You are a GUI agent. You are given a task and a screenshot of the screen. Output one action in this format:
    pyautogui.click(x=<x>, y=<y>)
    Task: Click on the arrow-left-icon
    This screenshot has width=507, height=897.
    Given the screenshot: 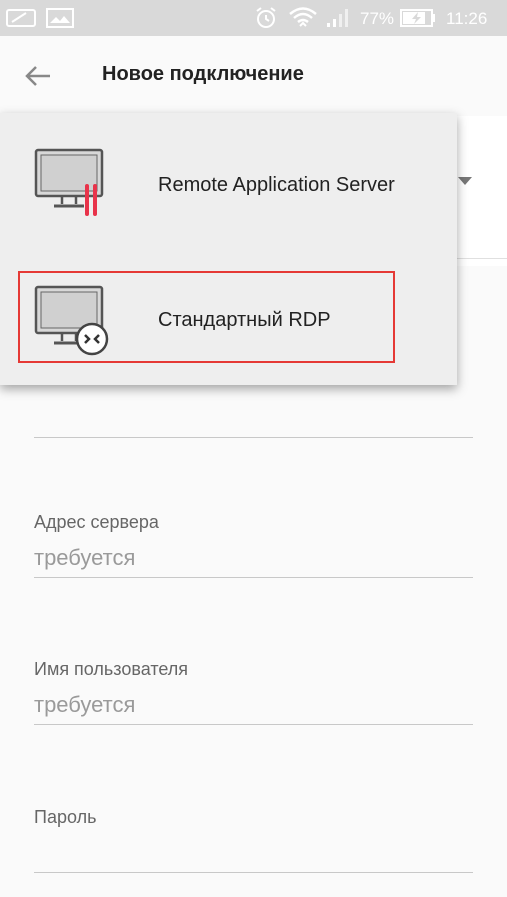 What is the action you would take?
    pyautogui.click(x=38, y=76)
    